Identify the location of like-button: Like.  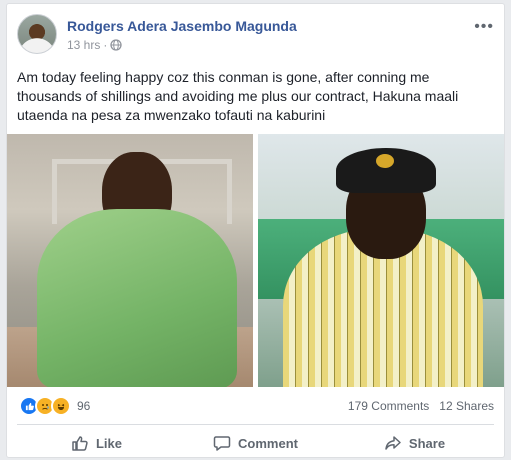
(96, 442).